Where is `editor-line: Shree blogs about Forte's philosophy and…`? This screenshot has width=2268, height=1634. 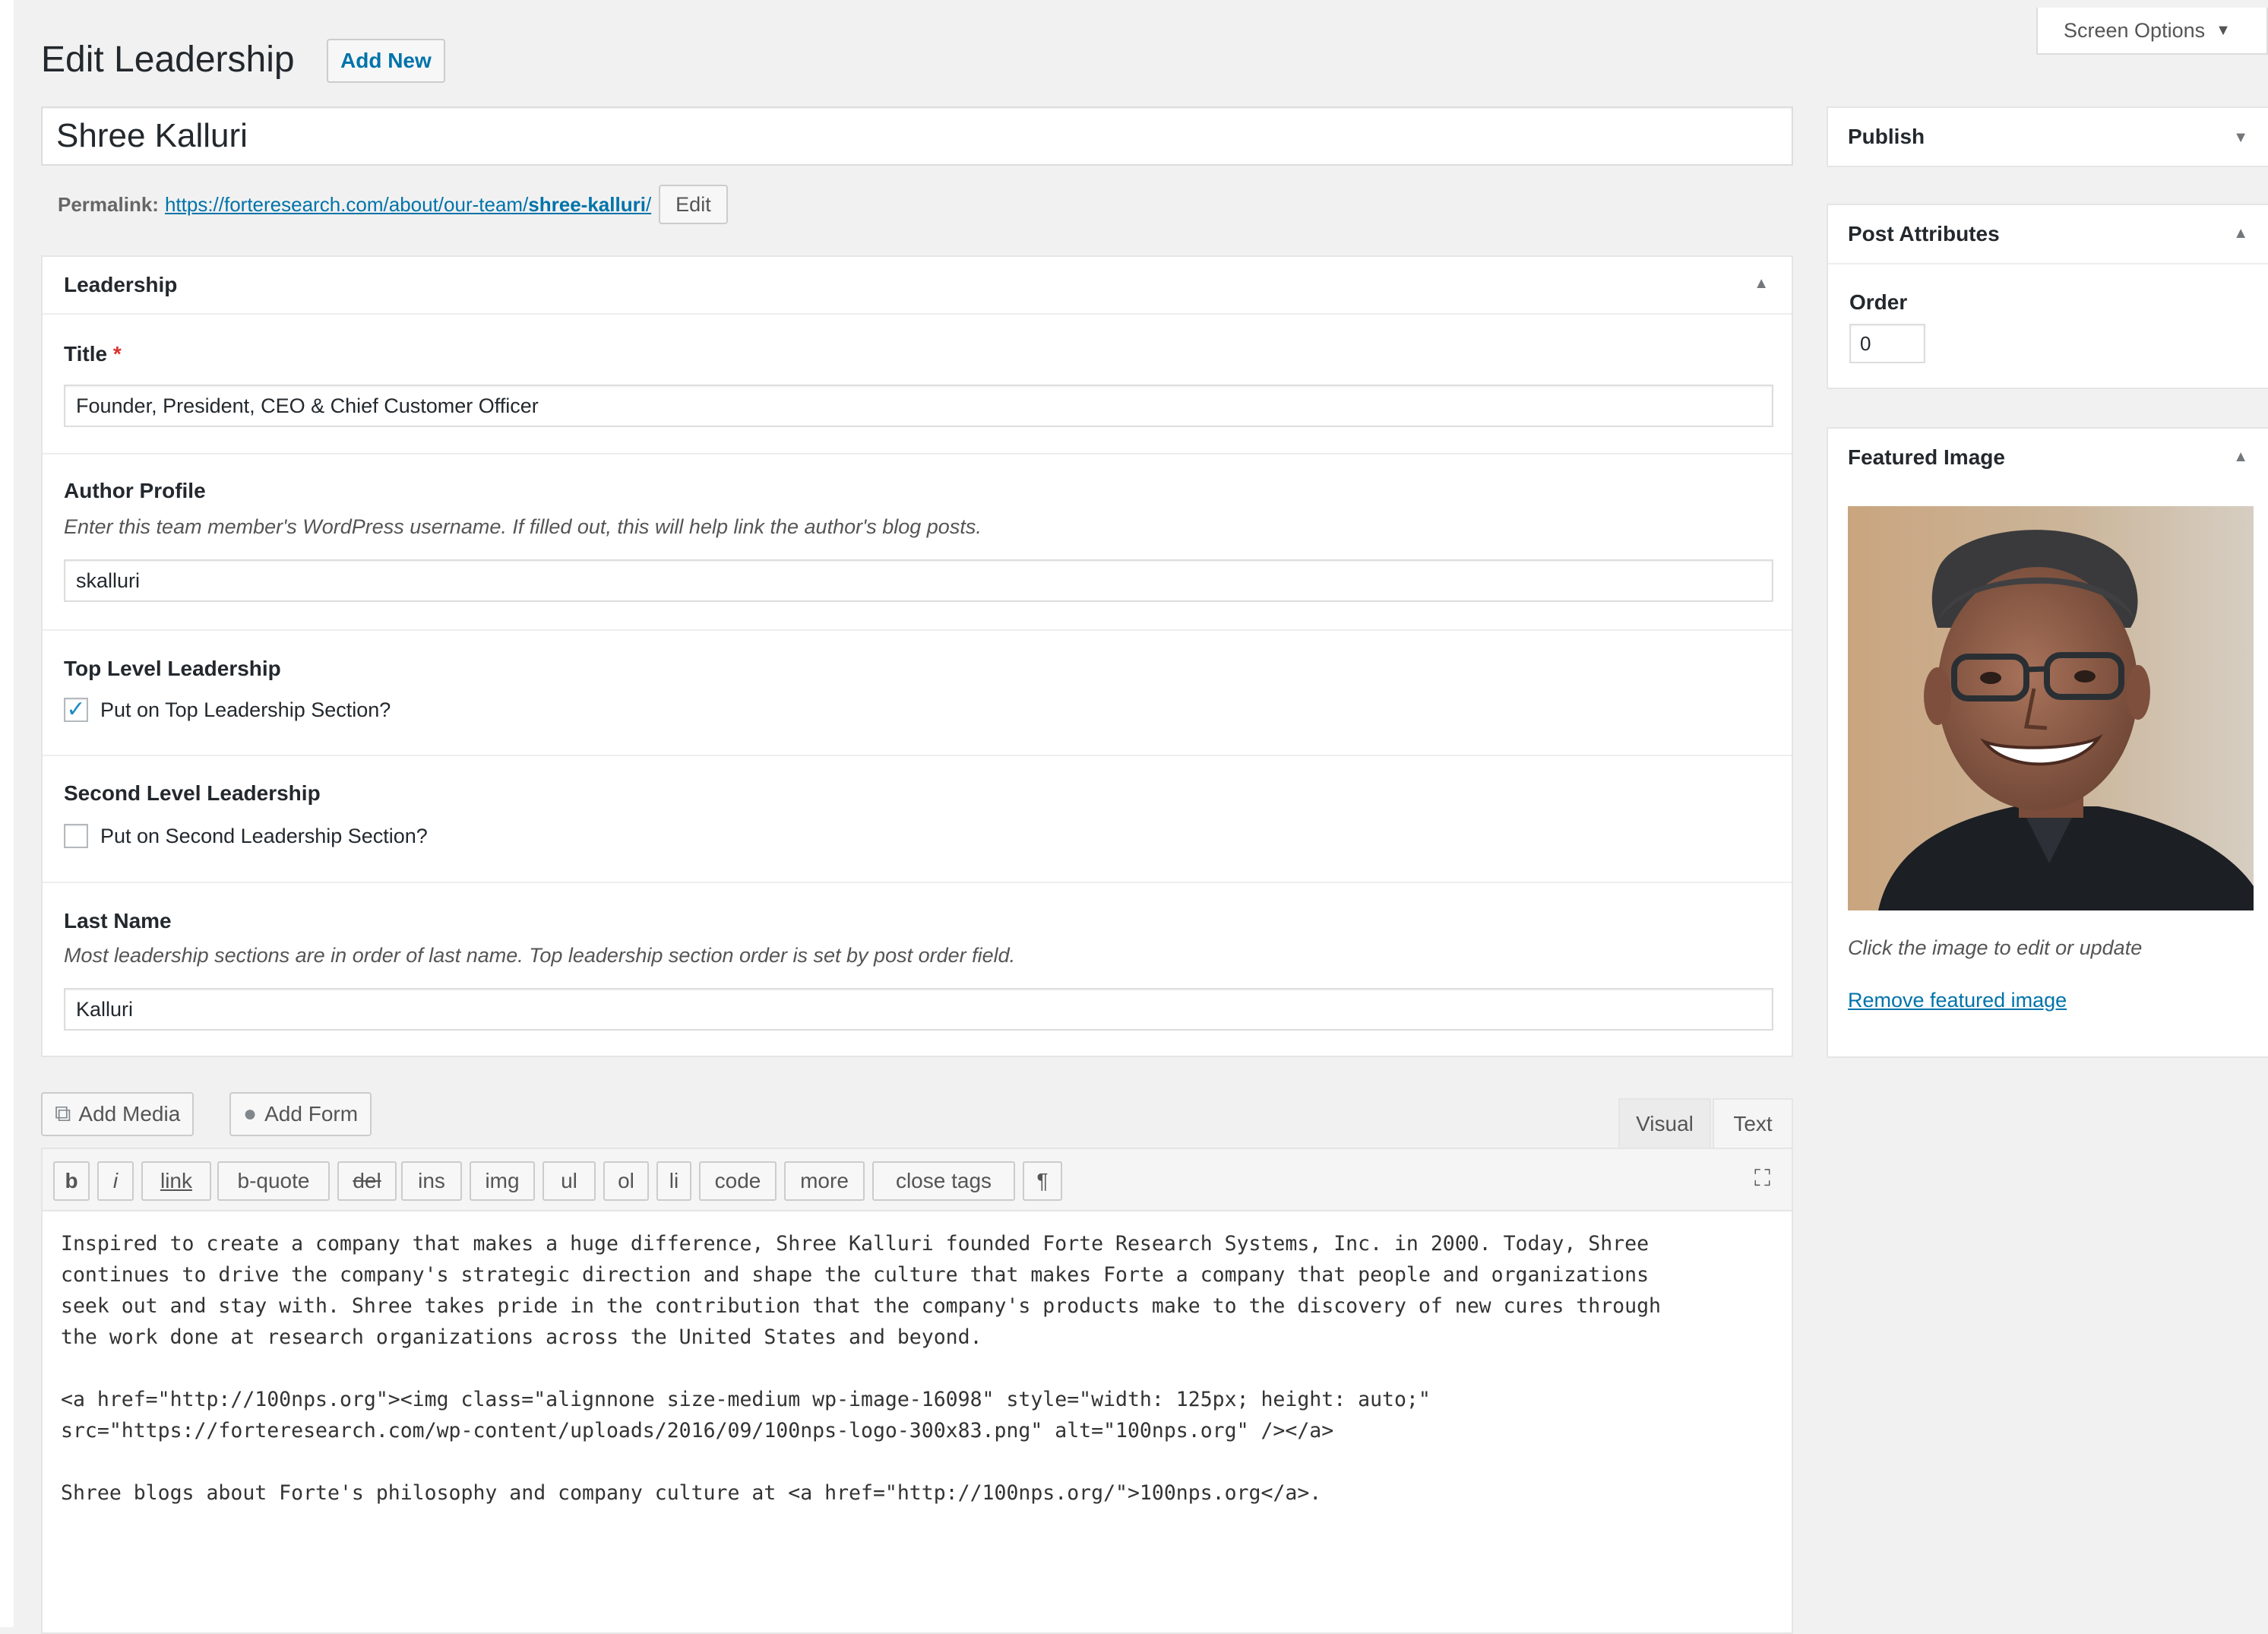 editor-line: Shree blogs about Forte's philosophy and… is located at coordinates (691, 1493).